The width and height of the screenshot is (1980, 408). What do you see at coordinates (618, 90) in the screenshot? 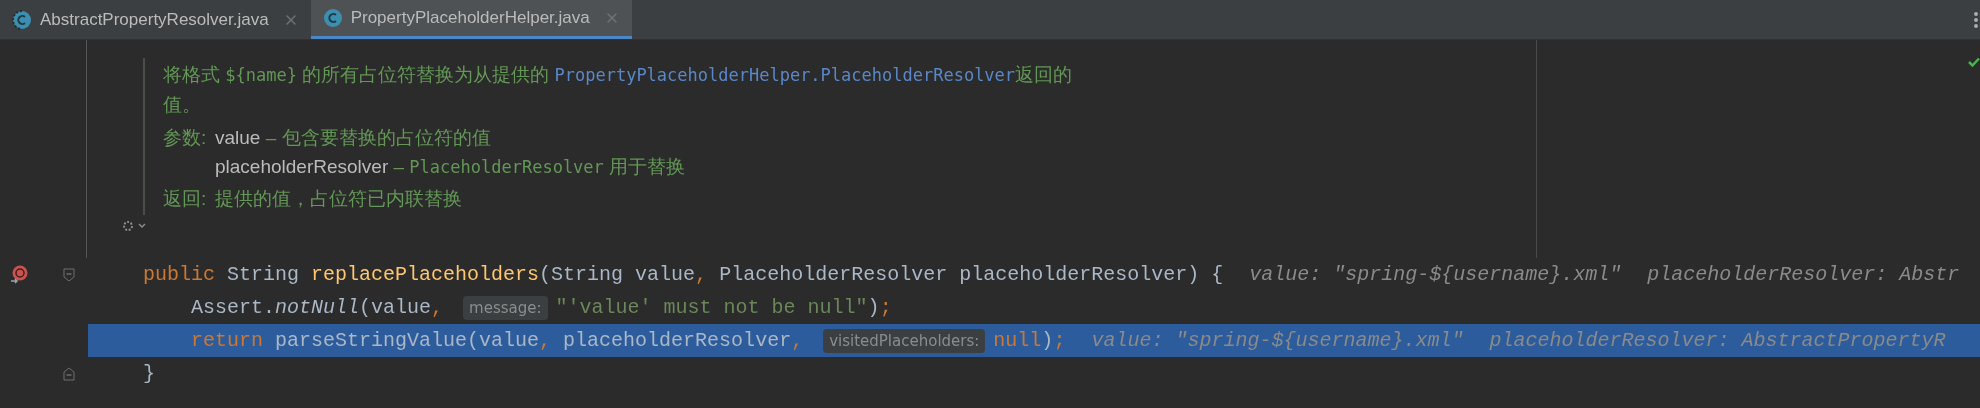
I see `doc-description: 将格式 ${name} 的所有占位符替换为从提供的 PropertyPlaceholderHelper.PlaceholderResolver返回的值。` at bounding box center [618, 90].